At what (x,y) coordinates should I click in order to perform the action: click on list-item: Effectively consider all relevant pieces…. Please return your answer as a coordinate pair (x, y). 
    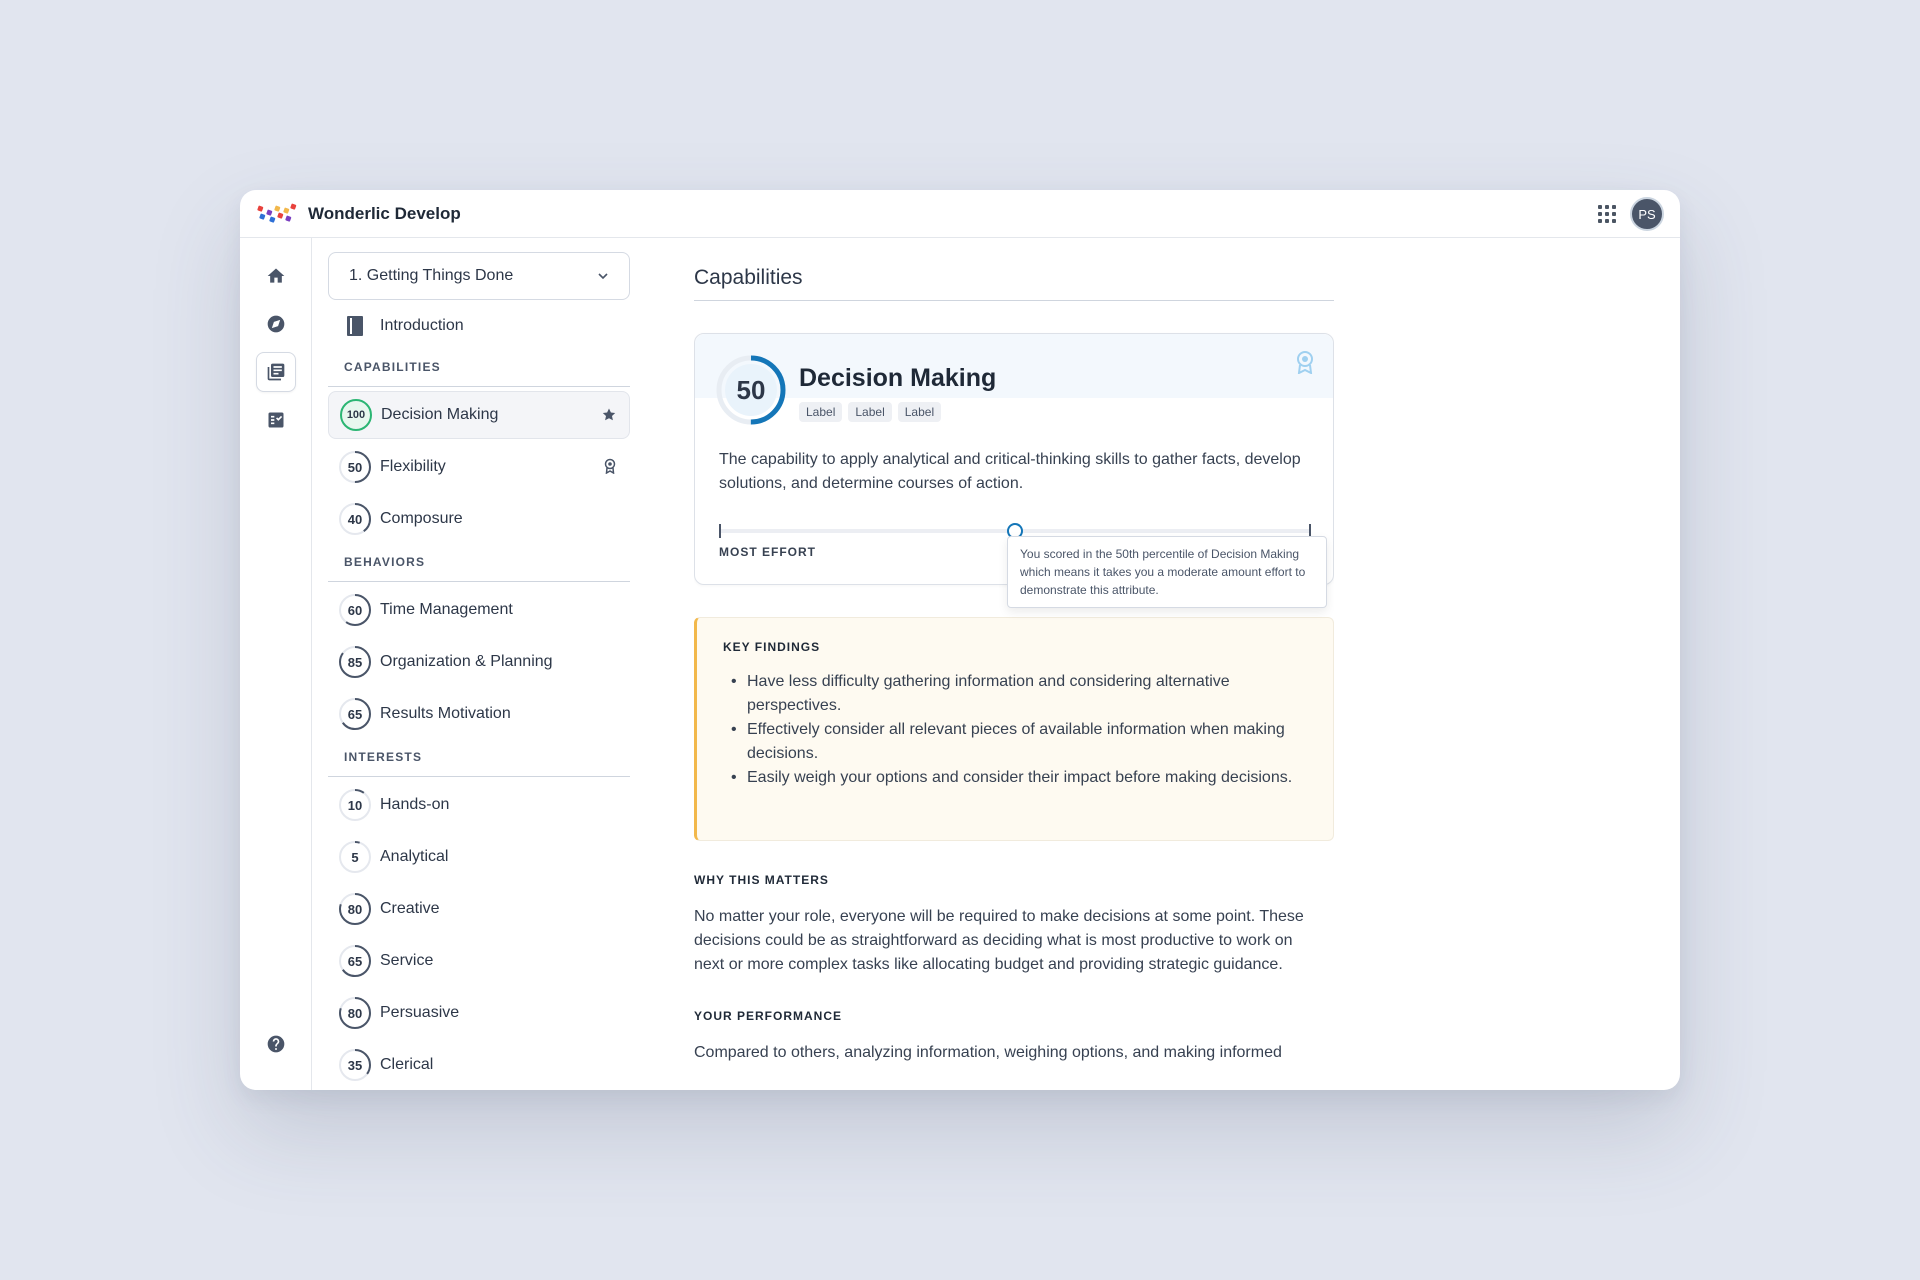
    Looking at the image, I should click on (1015, 742).